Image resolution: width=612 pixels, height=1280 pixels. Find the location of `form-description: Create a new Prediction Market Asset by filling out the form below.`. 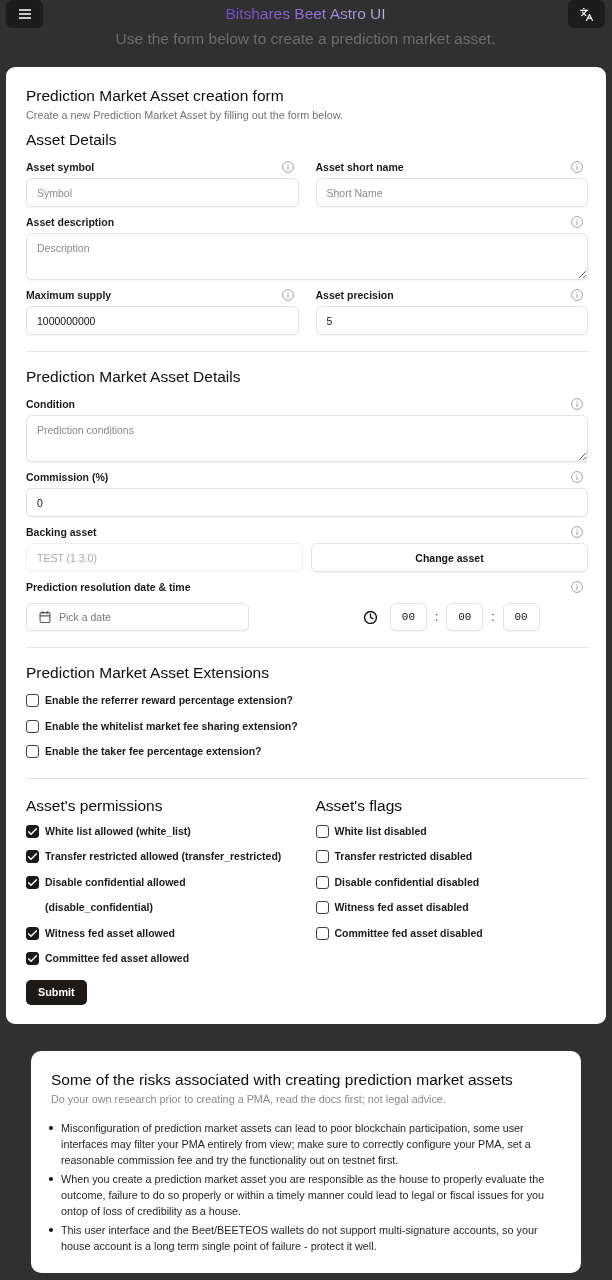

form-description: Create a new Prediction Market Asset by filling out the form below. is located at coordinates (185, 115).